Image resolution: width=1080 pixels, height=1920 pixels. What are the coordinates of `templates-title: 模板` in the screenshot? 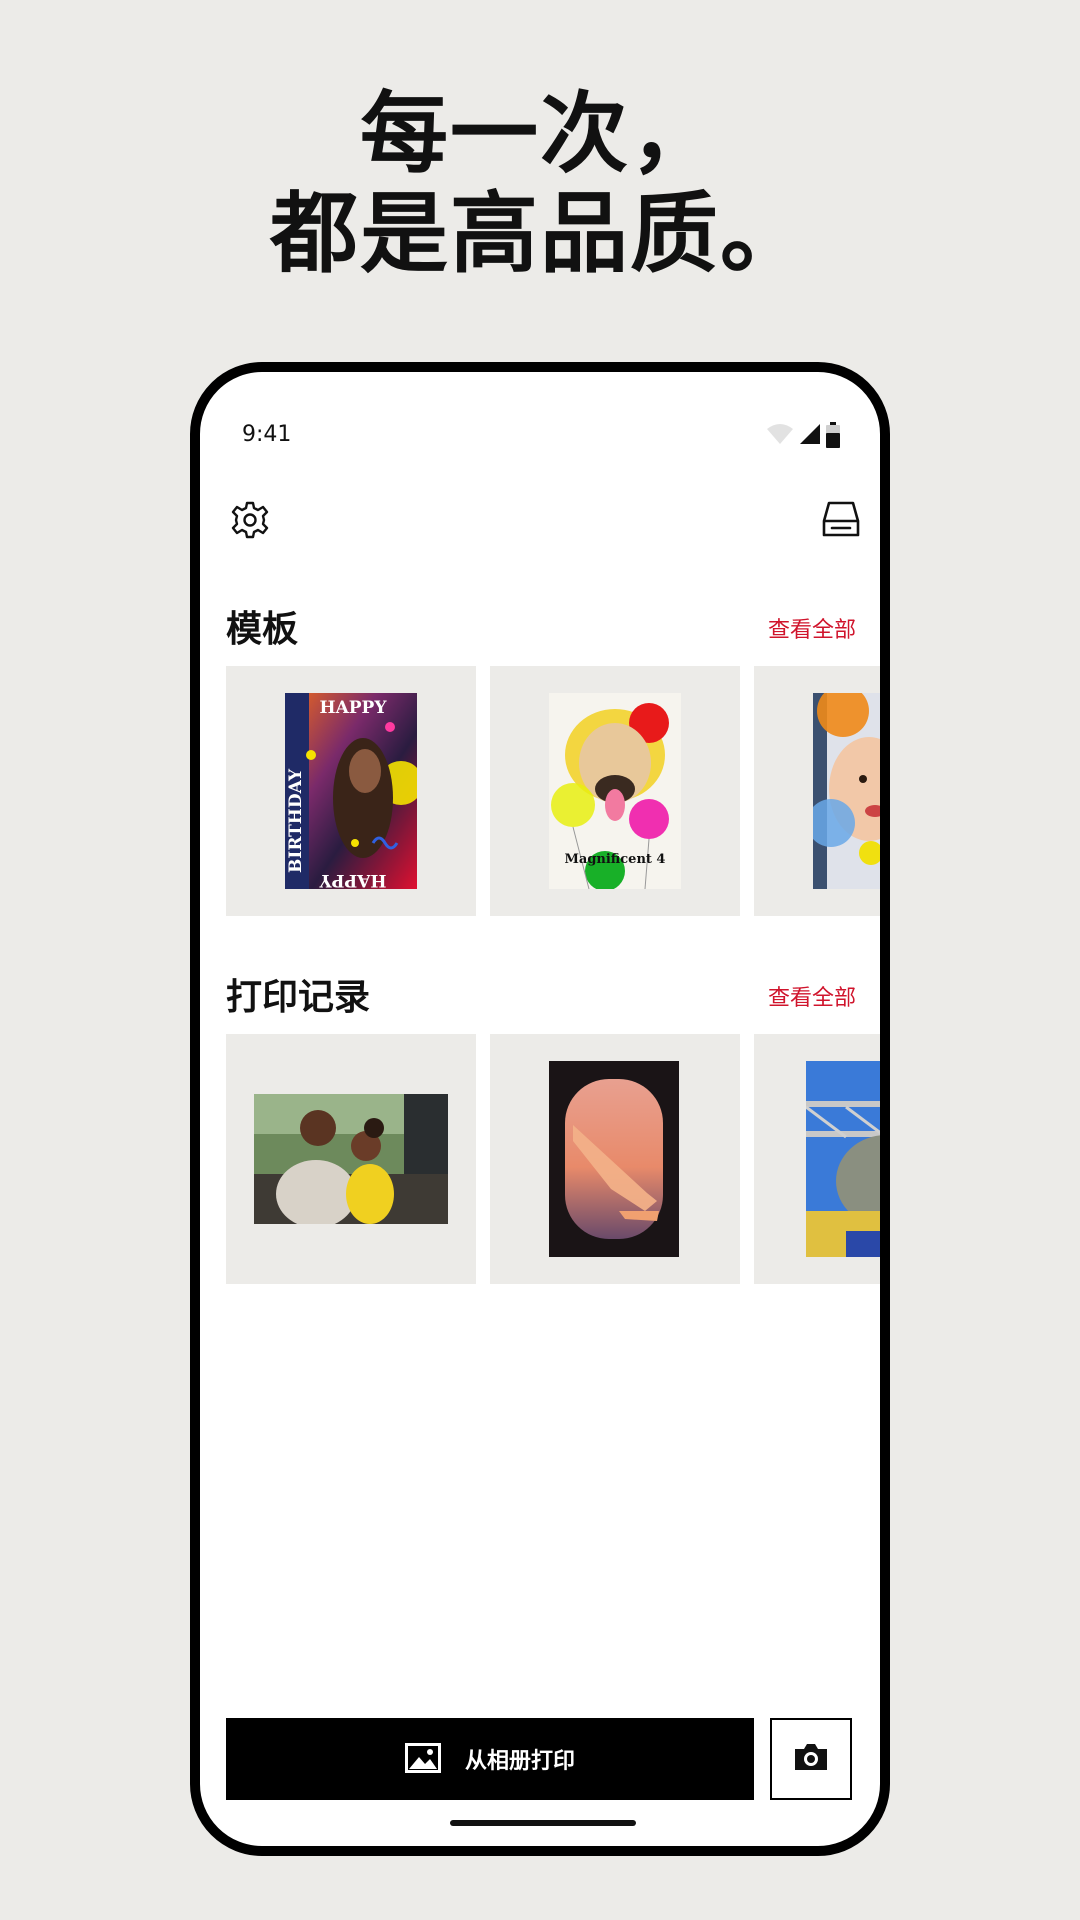 It's located at (262, 629).